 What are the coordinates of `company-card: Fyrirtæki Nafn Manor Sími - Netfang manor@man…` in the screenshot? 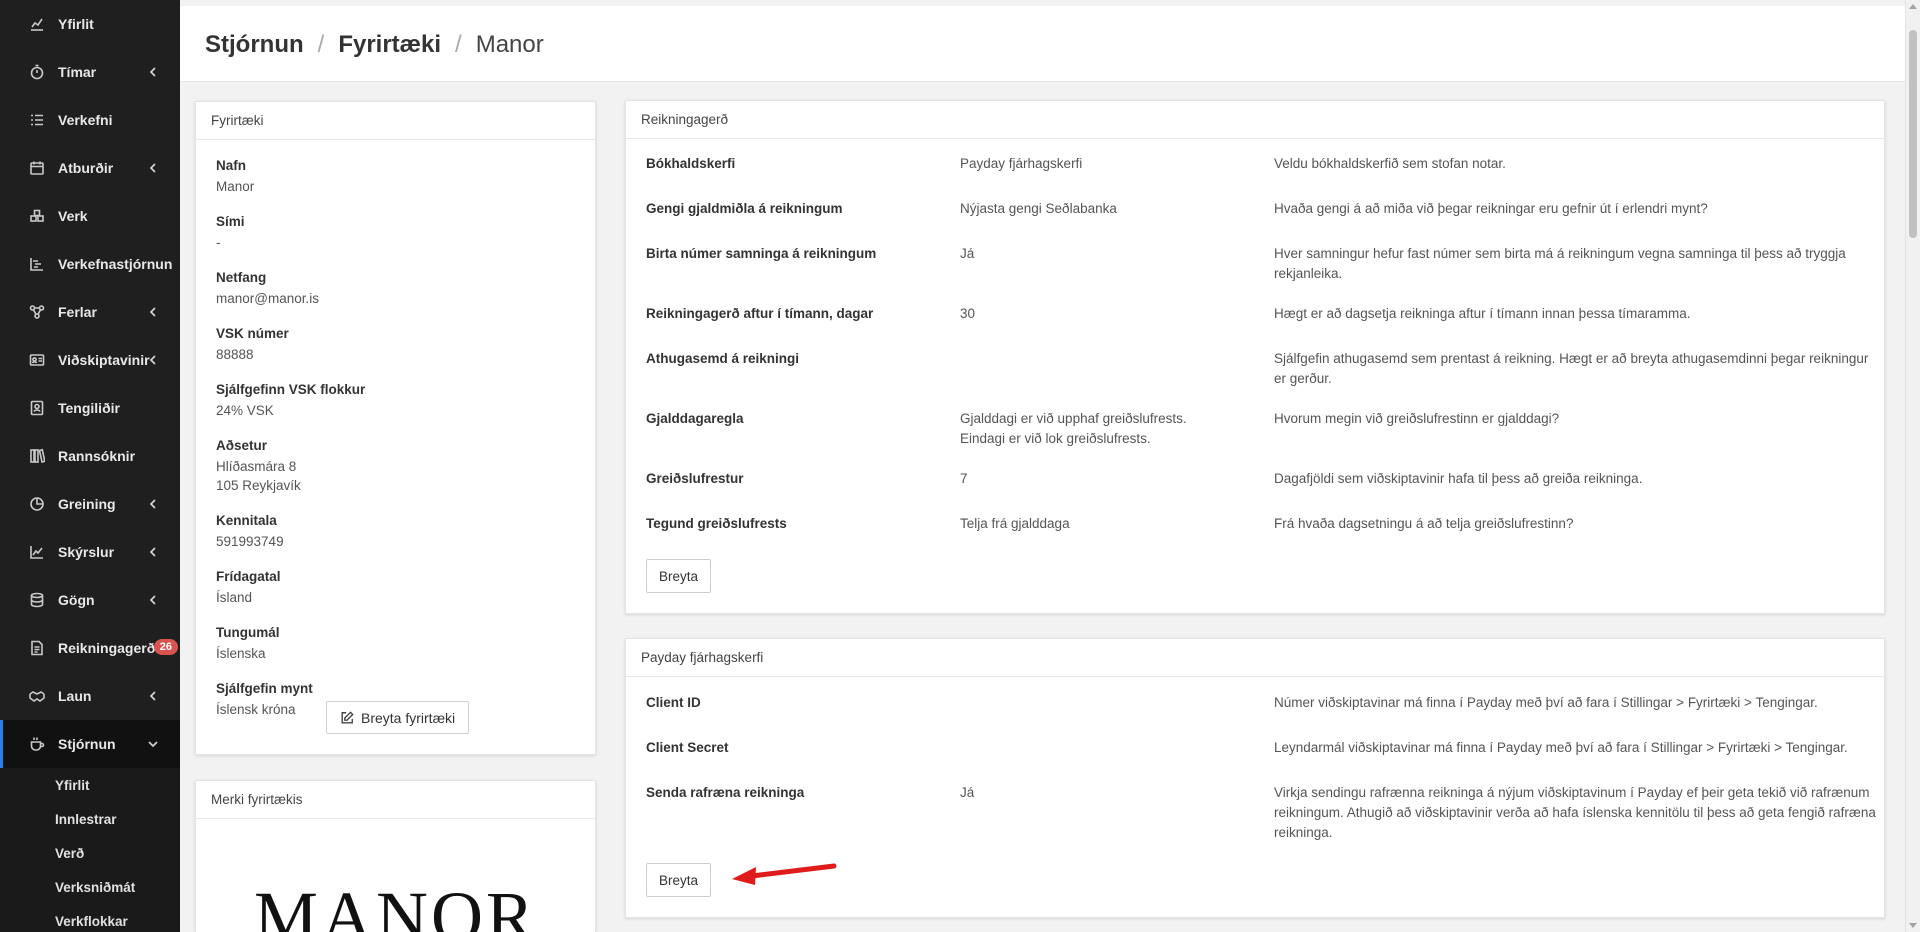 It's located at (395, 428).